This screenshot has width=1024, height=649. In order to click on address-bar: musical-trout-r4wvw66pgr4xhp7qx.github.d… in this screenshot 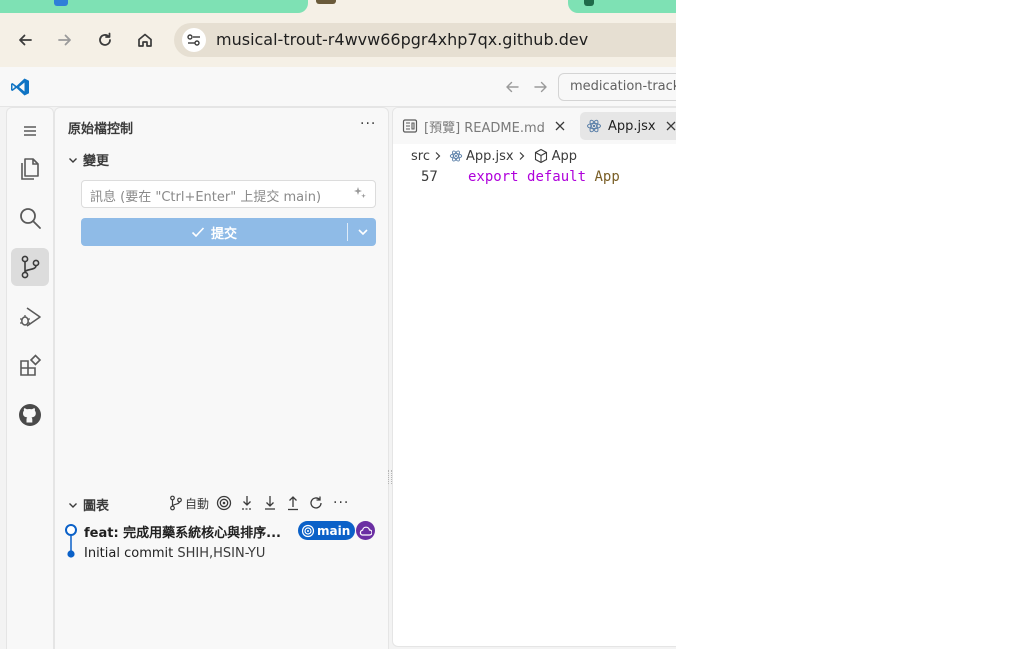, I will do `click(425, 40)`.